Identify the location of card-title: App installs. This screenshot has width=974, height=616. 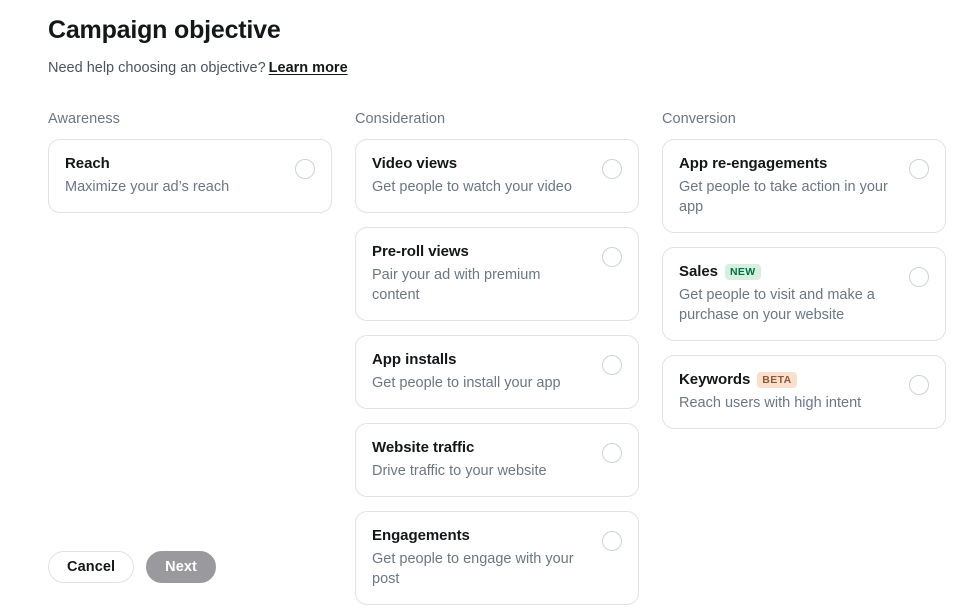
(414, 359).